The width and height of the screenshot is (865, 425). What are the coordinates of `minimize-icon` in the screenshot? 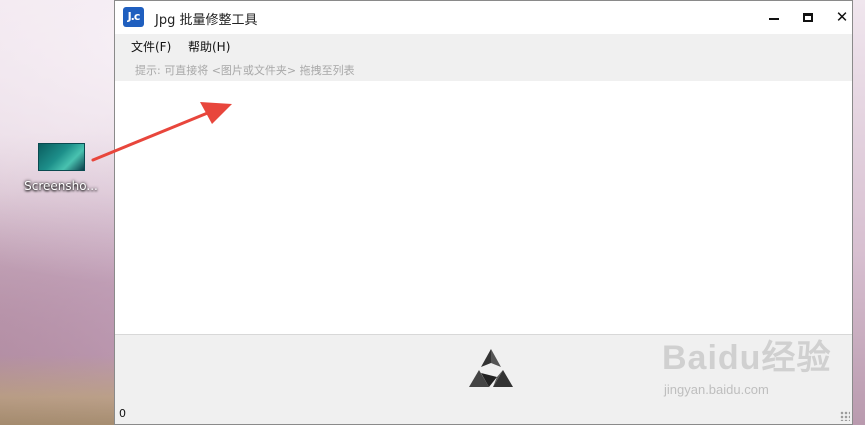 It's located at (774, 19).